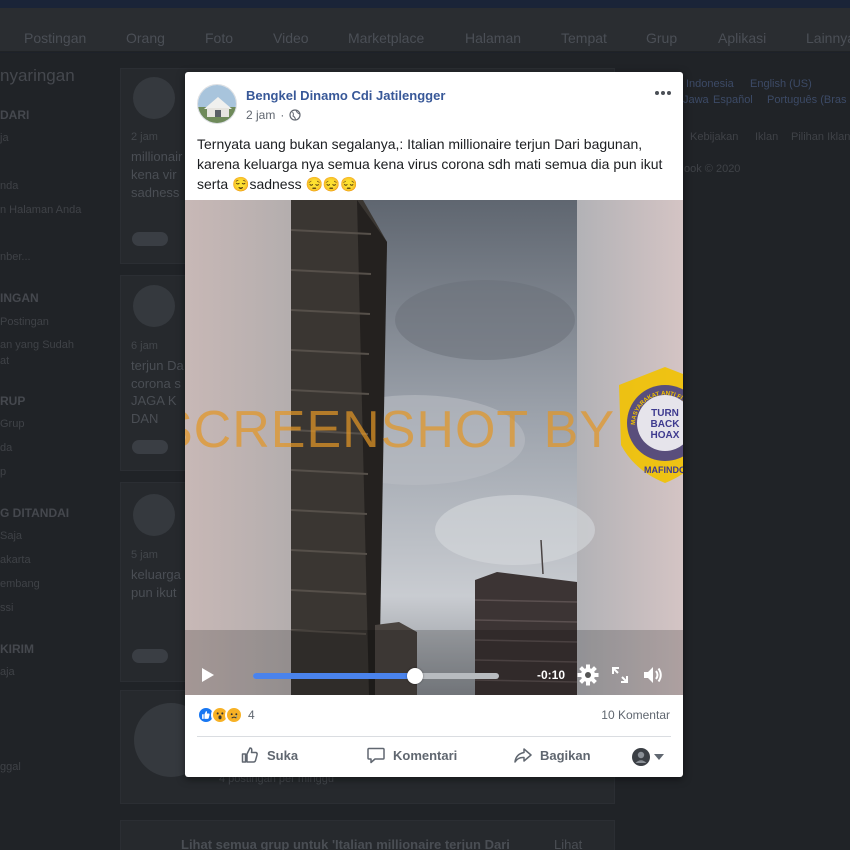  What do you see at coordinates (4, 138) in the screenshot?
I see `sidebar-item: ja` at bounding box center [4, 138].